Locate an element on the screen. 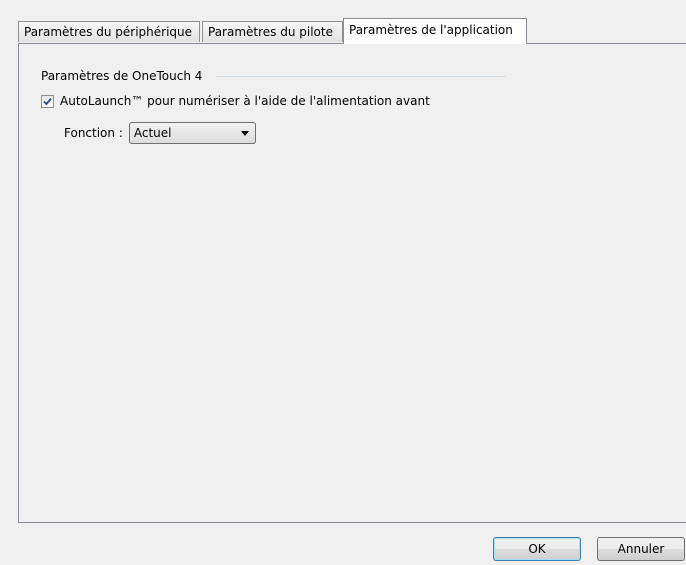 This screenshot has height=565, width=686. tab-label: Paramètres du pilote is located at coordinates (270, 32).